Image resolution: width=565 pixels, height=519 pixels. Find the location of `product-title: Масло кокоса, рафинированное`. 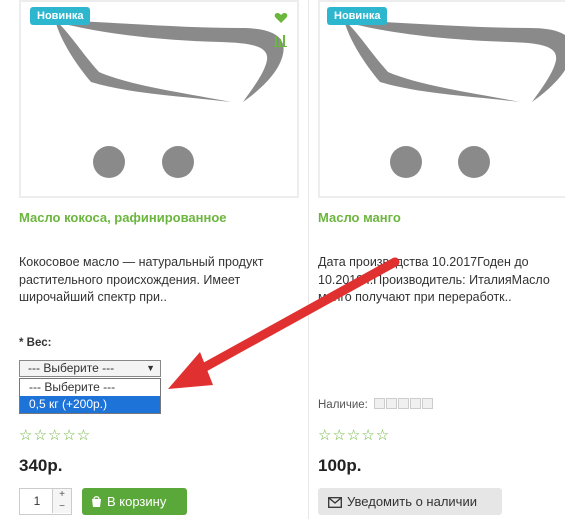

product-title: Масло кокоса, рафинированное is located at coordinates (123, 217).